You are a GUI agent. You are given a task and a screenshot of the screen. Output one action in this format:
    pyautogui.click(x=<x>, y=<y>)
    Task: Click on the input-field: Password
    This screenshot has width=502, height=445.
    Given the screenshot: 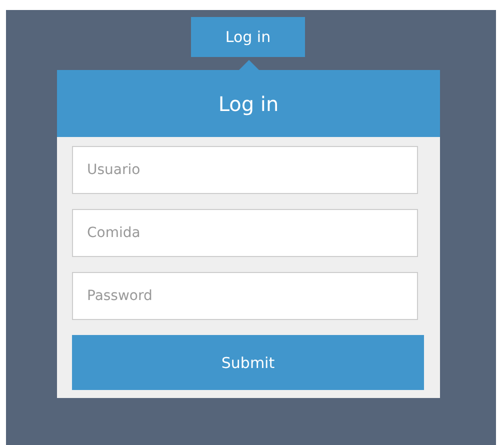 What is the action you would take?
    pyautogui.click(x=245, y=296)
    